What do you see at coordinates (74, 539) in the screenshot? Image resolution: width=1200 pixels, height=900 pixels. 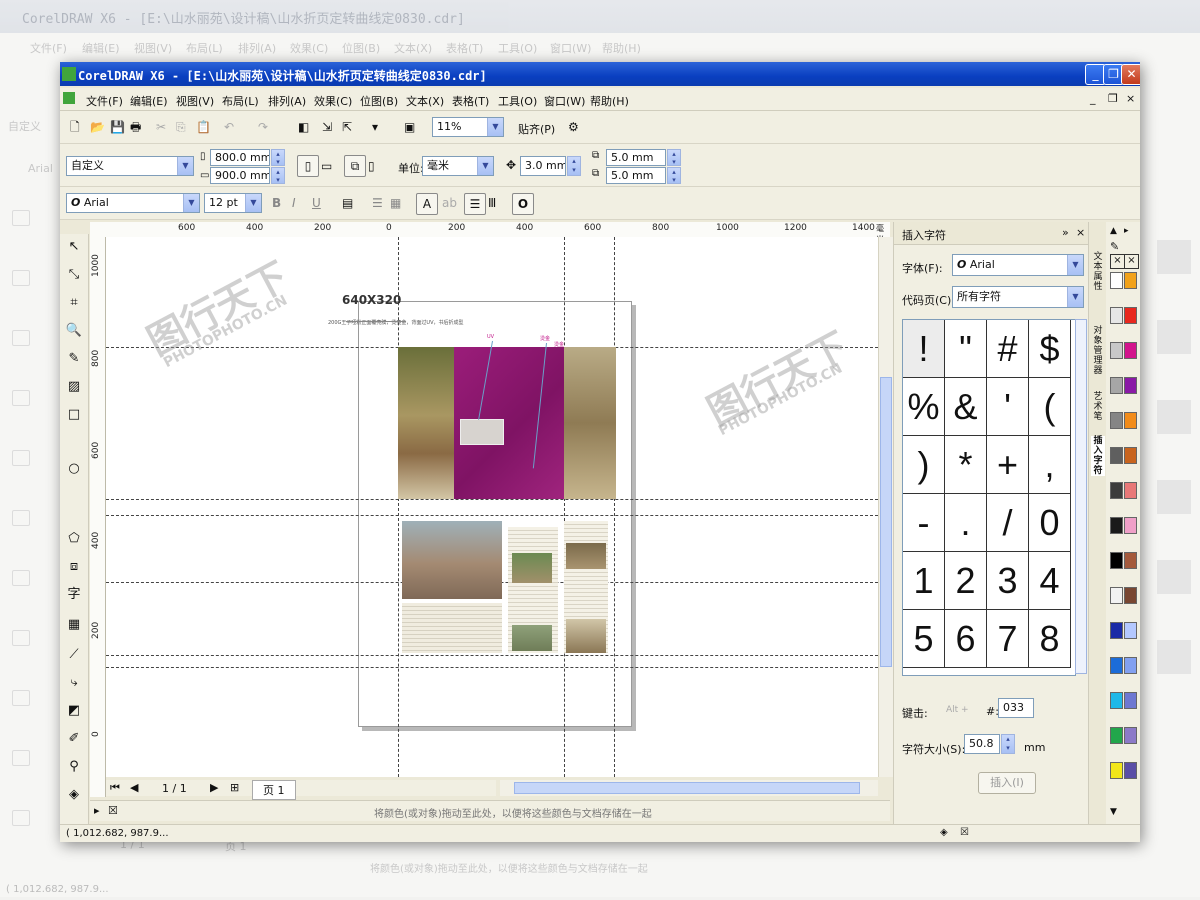 I see `polygon-tool-icon: ⬠` at bounding box center [74, 539].